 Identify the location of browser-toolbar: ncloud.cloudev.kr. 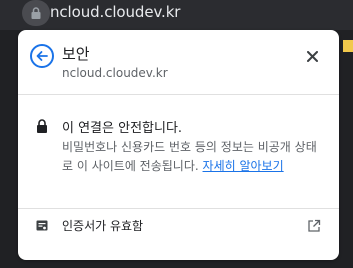
(176, 15).